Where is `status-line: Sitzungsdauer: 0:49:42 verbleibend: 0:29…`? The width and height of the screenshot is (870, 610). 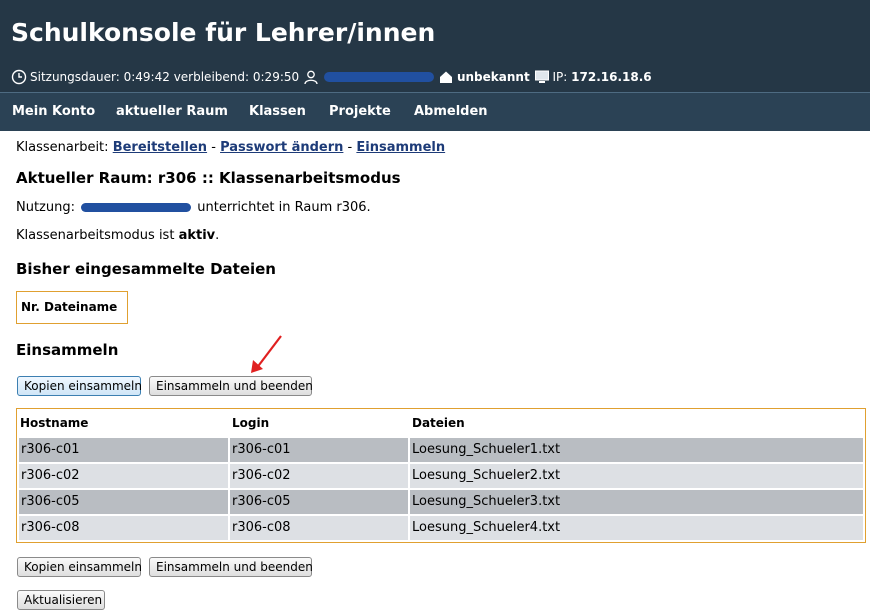
status-line: Sitzungsdauer: 0:49:42 verbleibend: 0:29… is located at coordinates (331, 77).